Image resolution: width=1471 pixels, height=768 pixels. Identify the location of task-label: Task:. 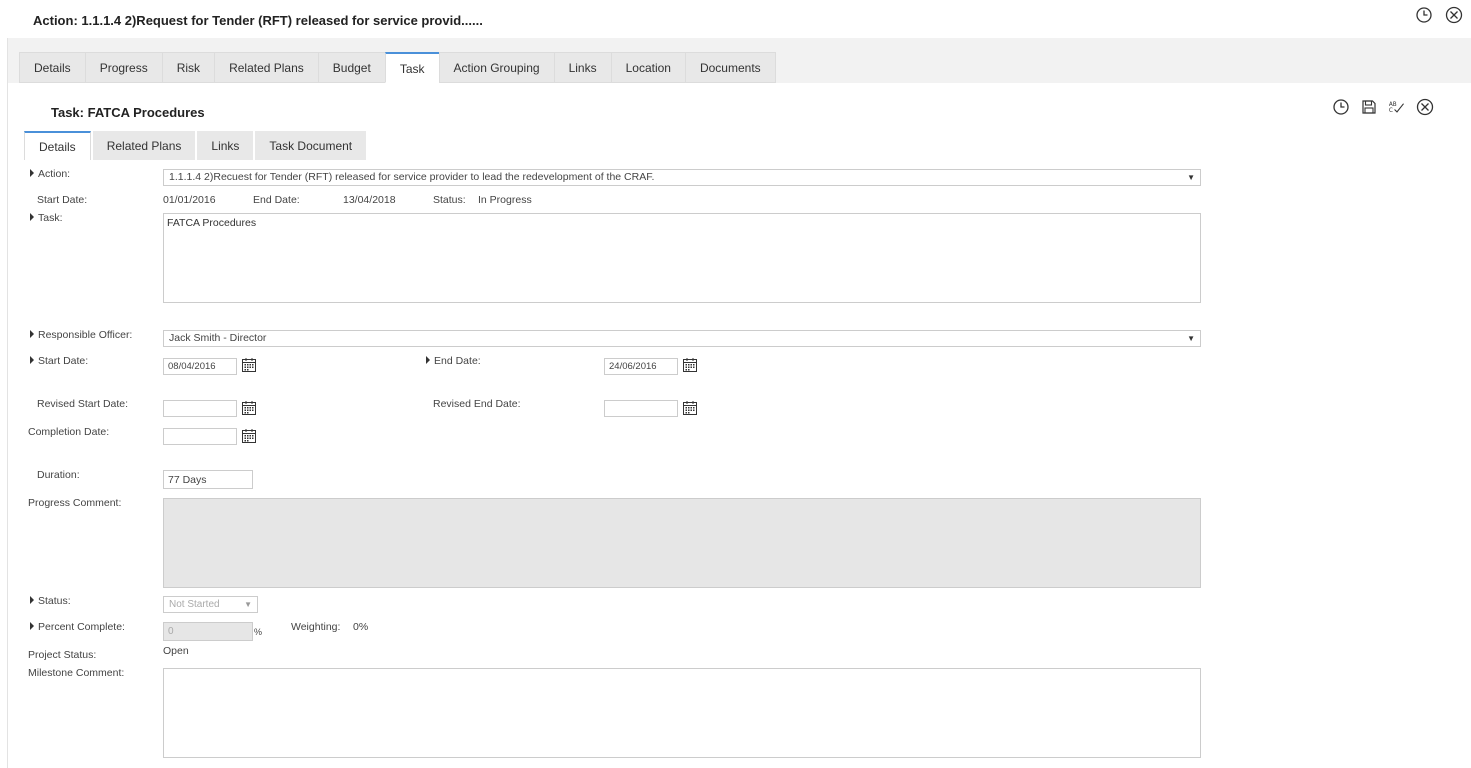
(46, 218).